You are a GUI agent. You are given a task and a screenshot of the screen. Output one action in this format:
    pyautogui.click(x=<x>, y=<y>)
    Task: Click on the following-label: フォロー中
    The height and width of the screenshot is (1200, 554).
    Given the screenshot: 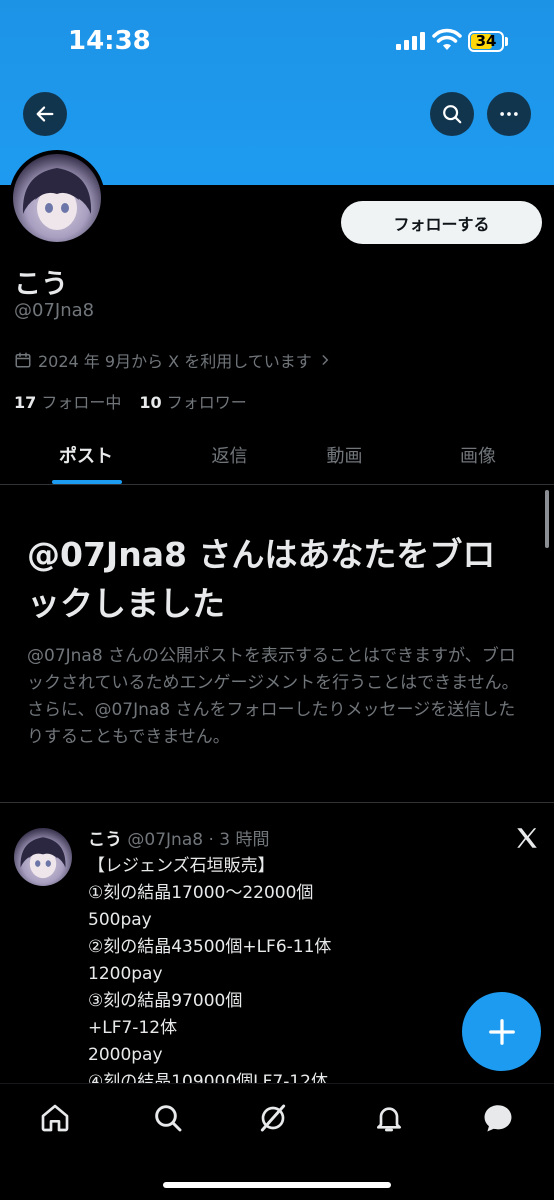 What is the action you would take?
    pyautogui.click(x=81, y=402)
    